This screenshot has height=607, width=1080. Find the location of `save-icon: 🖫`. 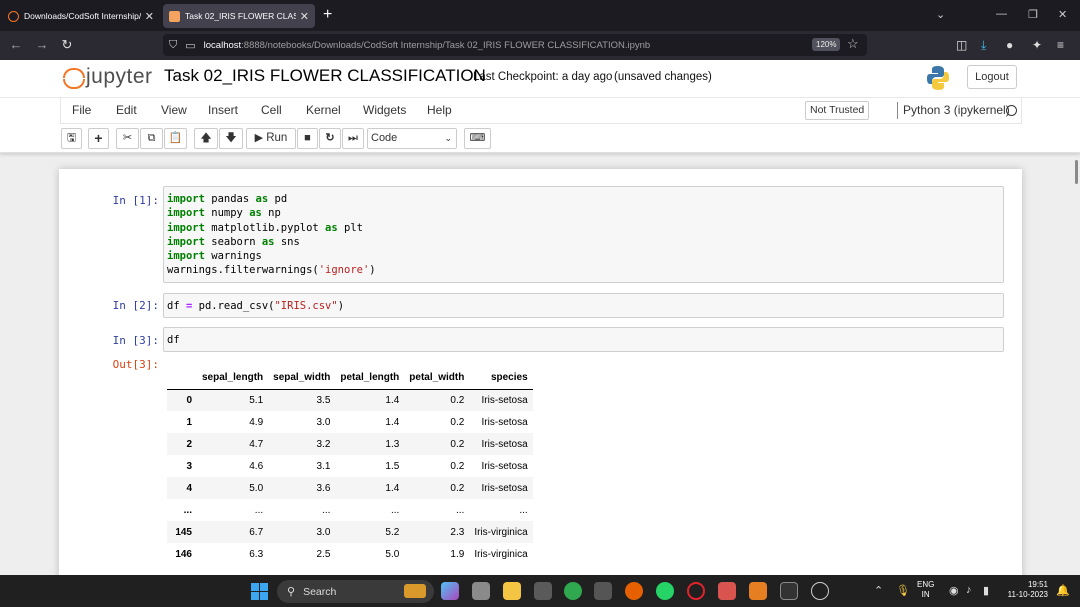

save-icon: 🖫 is located at coordinates (71, 138).